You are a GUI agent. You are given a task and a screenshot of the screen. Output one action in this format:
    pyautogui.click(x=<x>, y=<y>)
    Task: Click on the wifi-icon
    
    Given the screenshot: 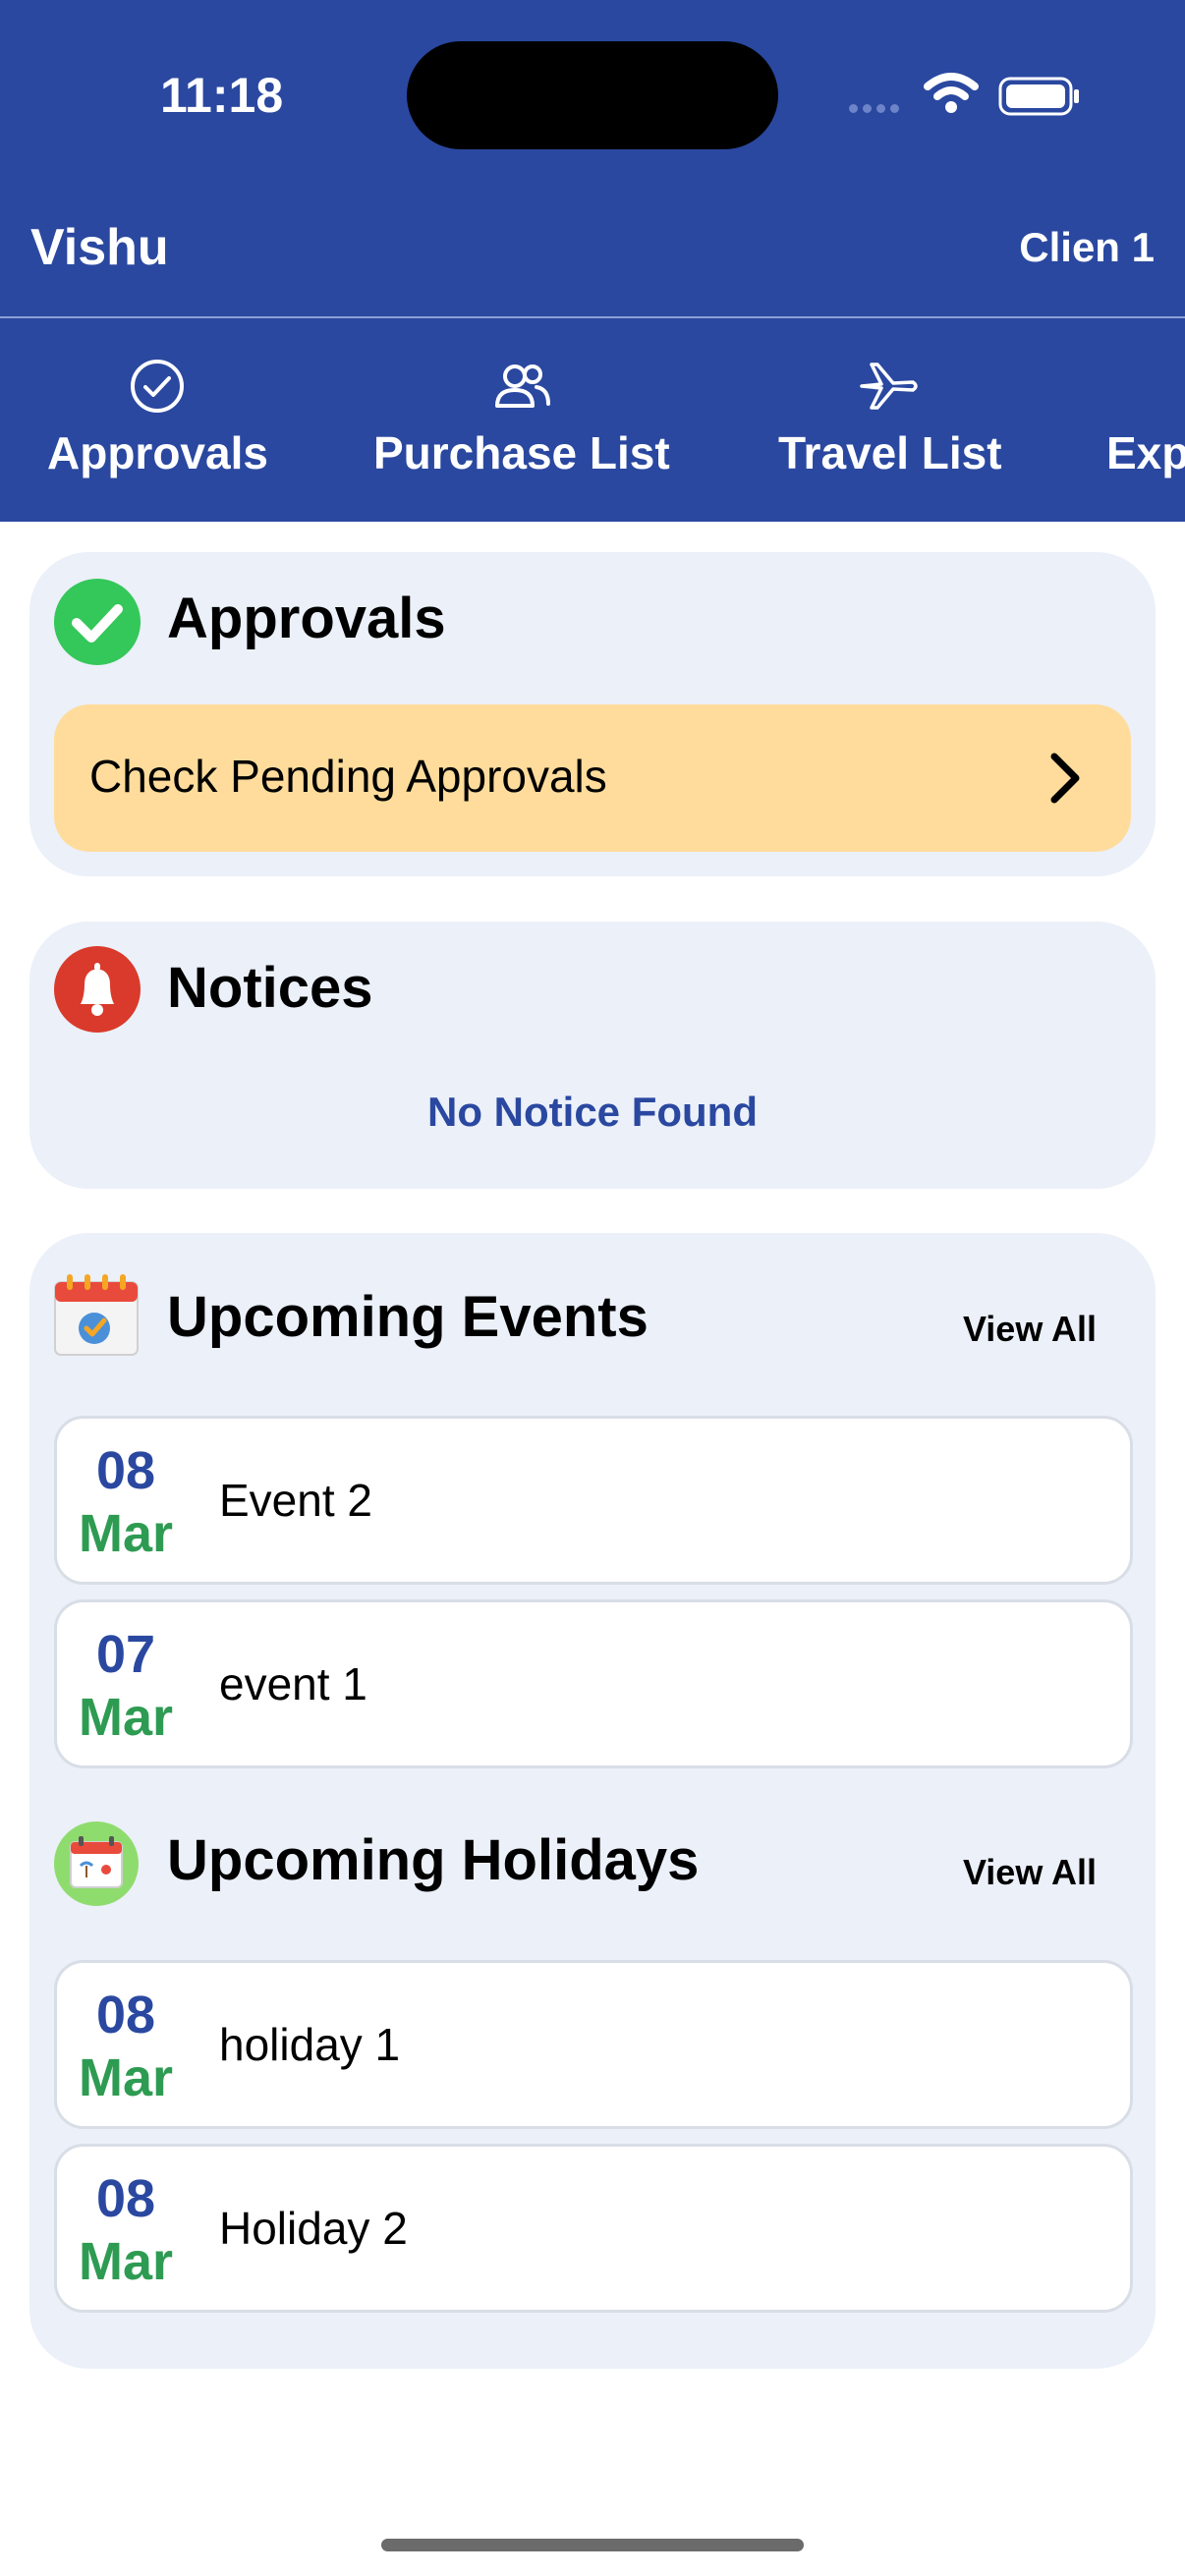 What is the action you would take?
    pyautogui.click(x=952, y=93)
    